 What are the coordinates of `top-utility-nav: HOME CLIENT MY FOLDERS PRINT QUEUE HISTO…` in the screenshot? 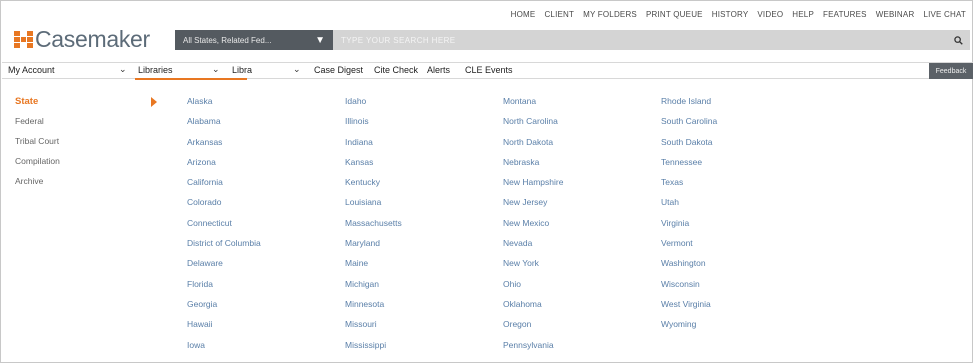 It's located at (738, 14).